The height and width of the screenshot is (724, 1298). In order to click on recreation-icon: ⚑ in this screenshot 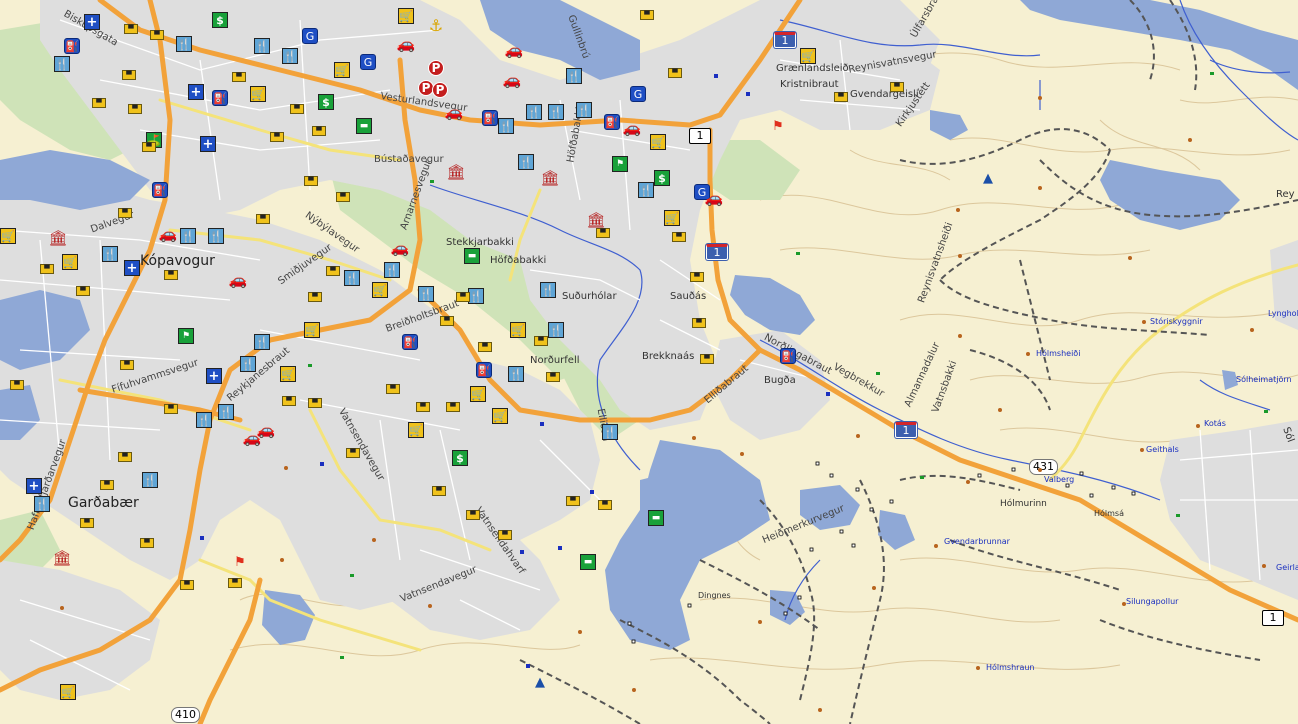, I will do `click(620, 164)`.